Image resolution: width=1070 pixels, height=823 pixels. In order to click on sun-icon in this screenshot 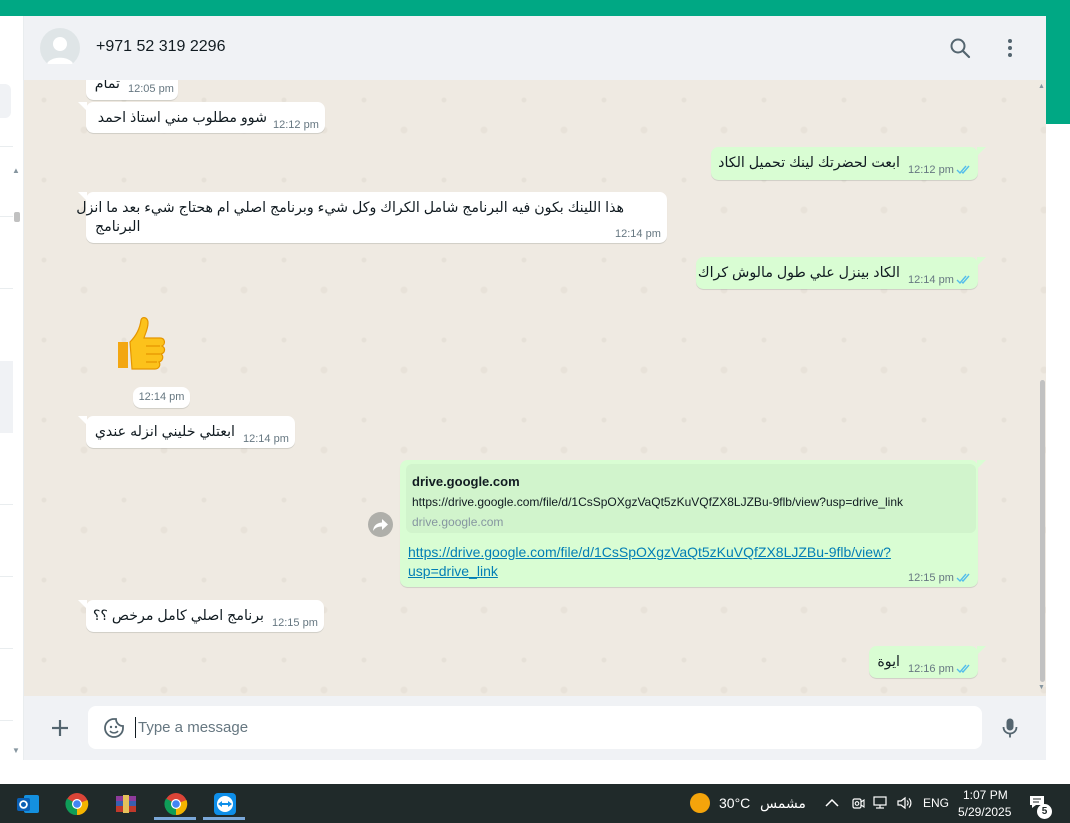, I will do `click(700, 803)`.